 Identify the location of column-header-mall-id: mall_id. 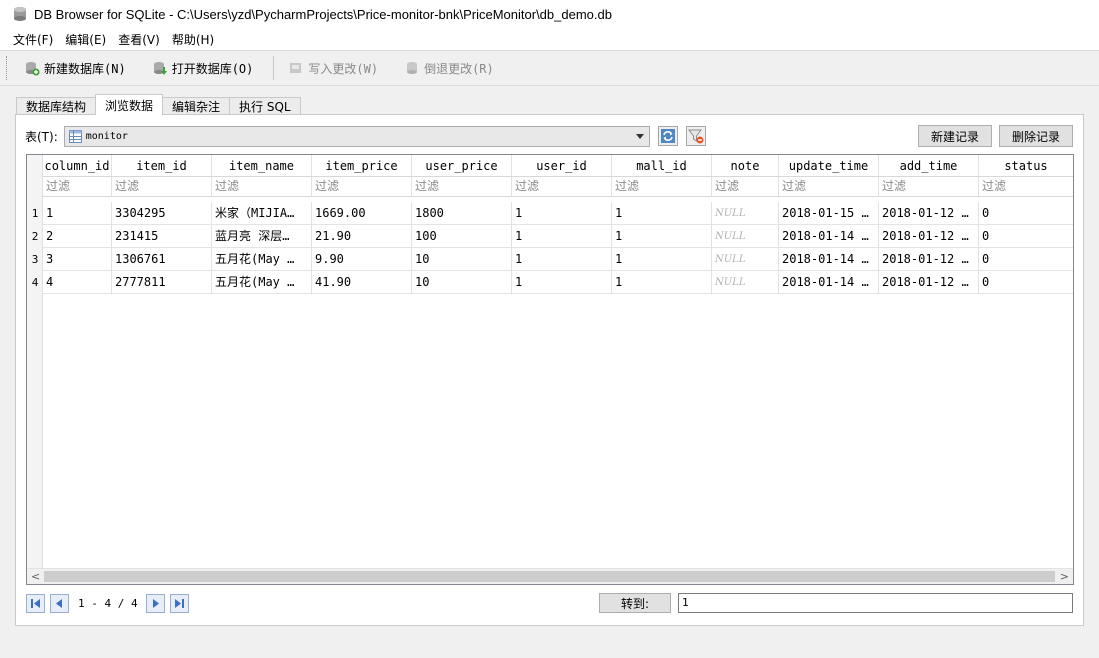
(662, 165).